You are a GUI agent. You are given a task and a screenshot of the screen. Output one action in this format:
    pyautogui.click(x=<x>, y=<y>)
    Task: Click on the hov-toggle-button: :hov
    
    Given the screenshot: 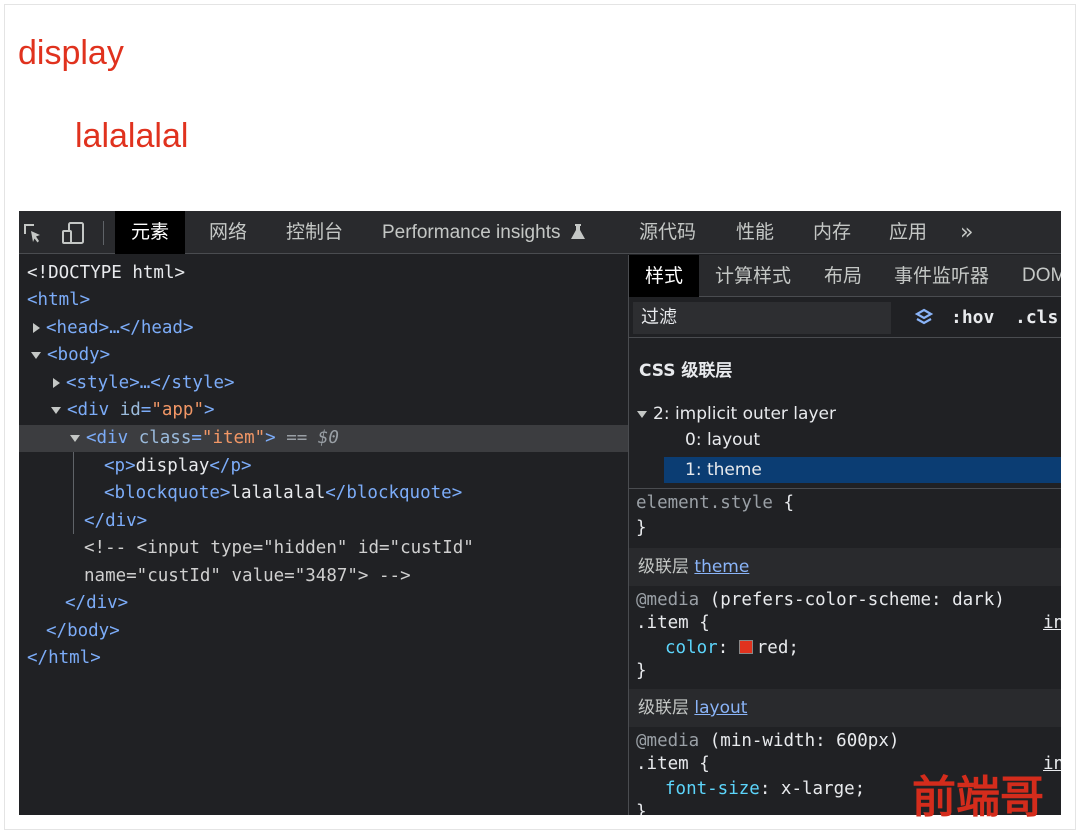 What is the action you would take?
    pyautogui.click(x=972, y=318)
    